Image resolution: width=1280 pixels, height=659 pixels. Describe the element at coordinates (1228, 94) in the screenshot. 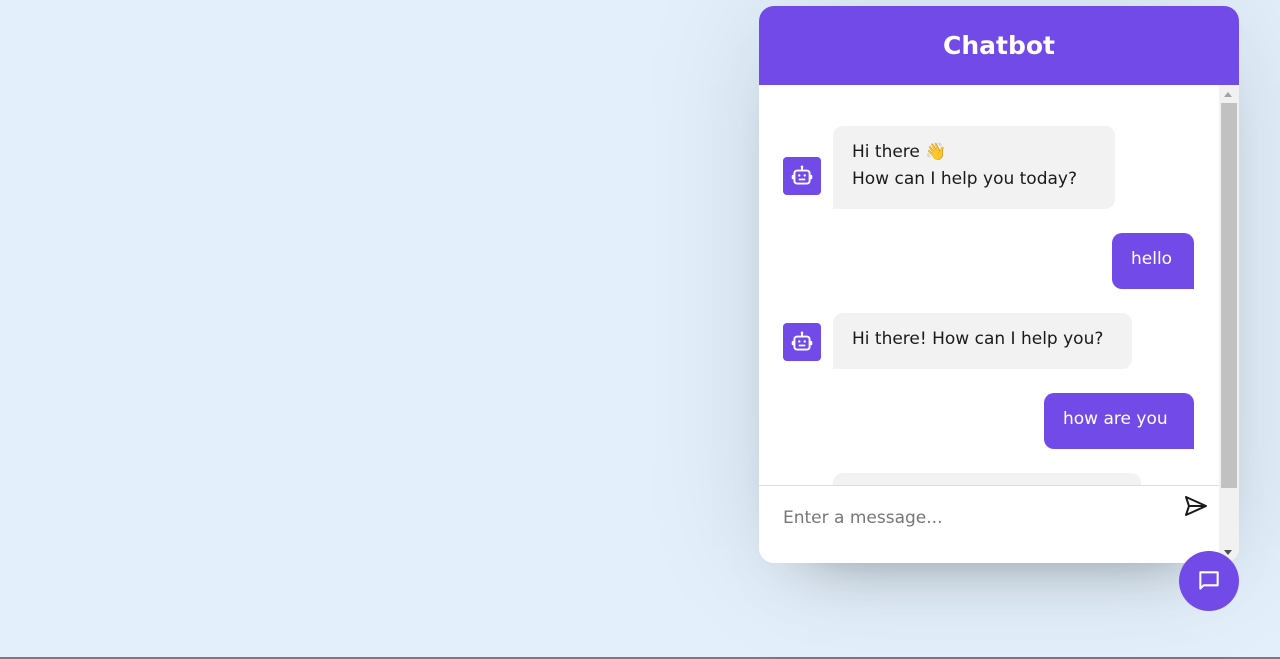

I see `scroll-up-arrow-icon` at that location.